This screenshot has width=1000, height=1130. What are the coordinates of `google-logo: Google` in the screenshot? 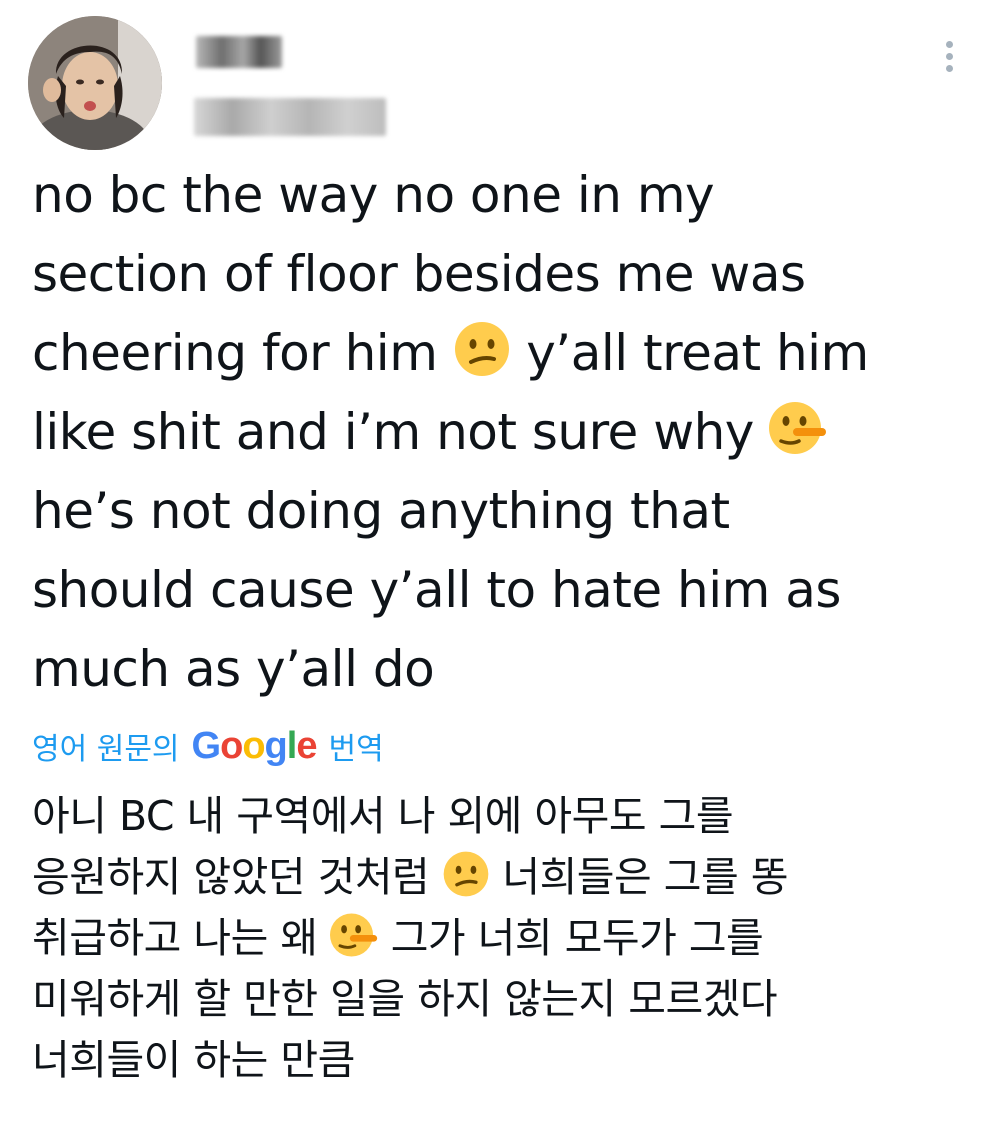 It's located at (254, 745).